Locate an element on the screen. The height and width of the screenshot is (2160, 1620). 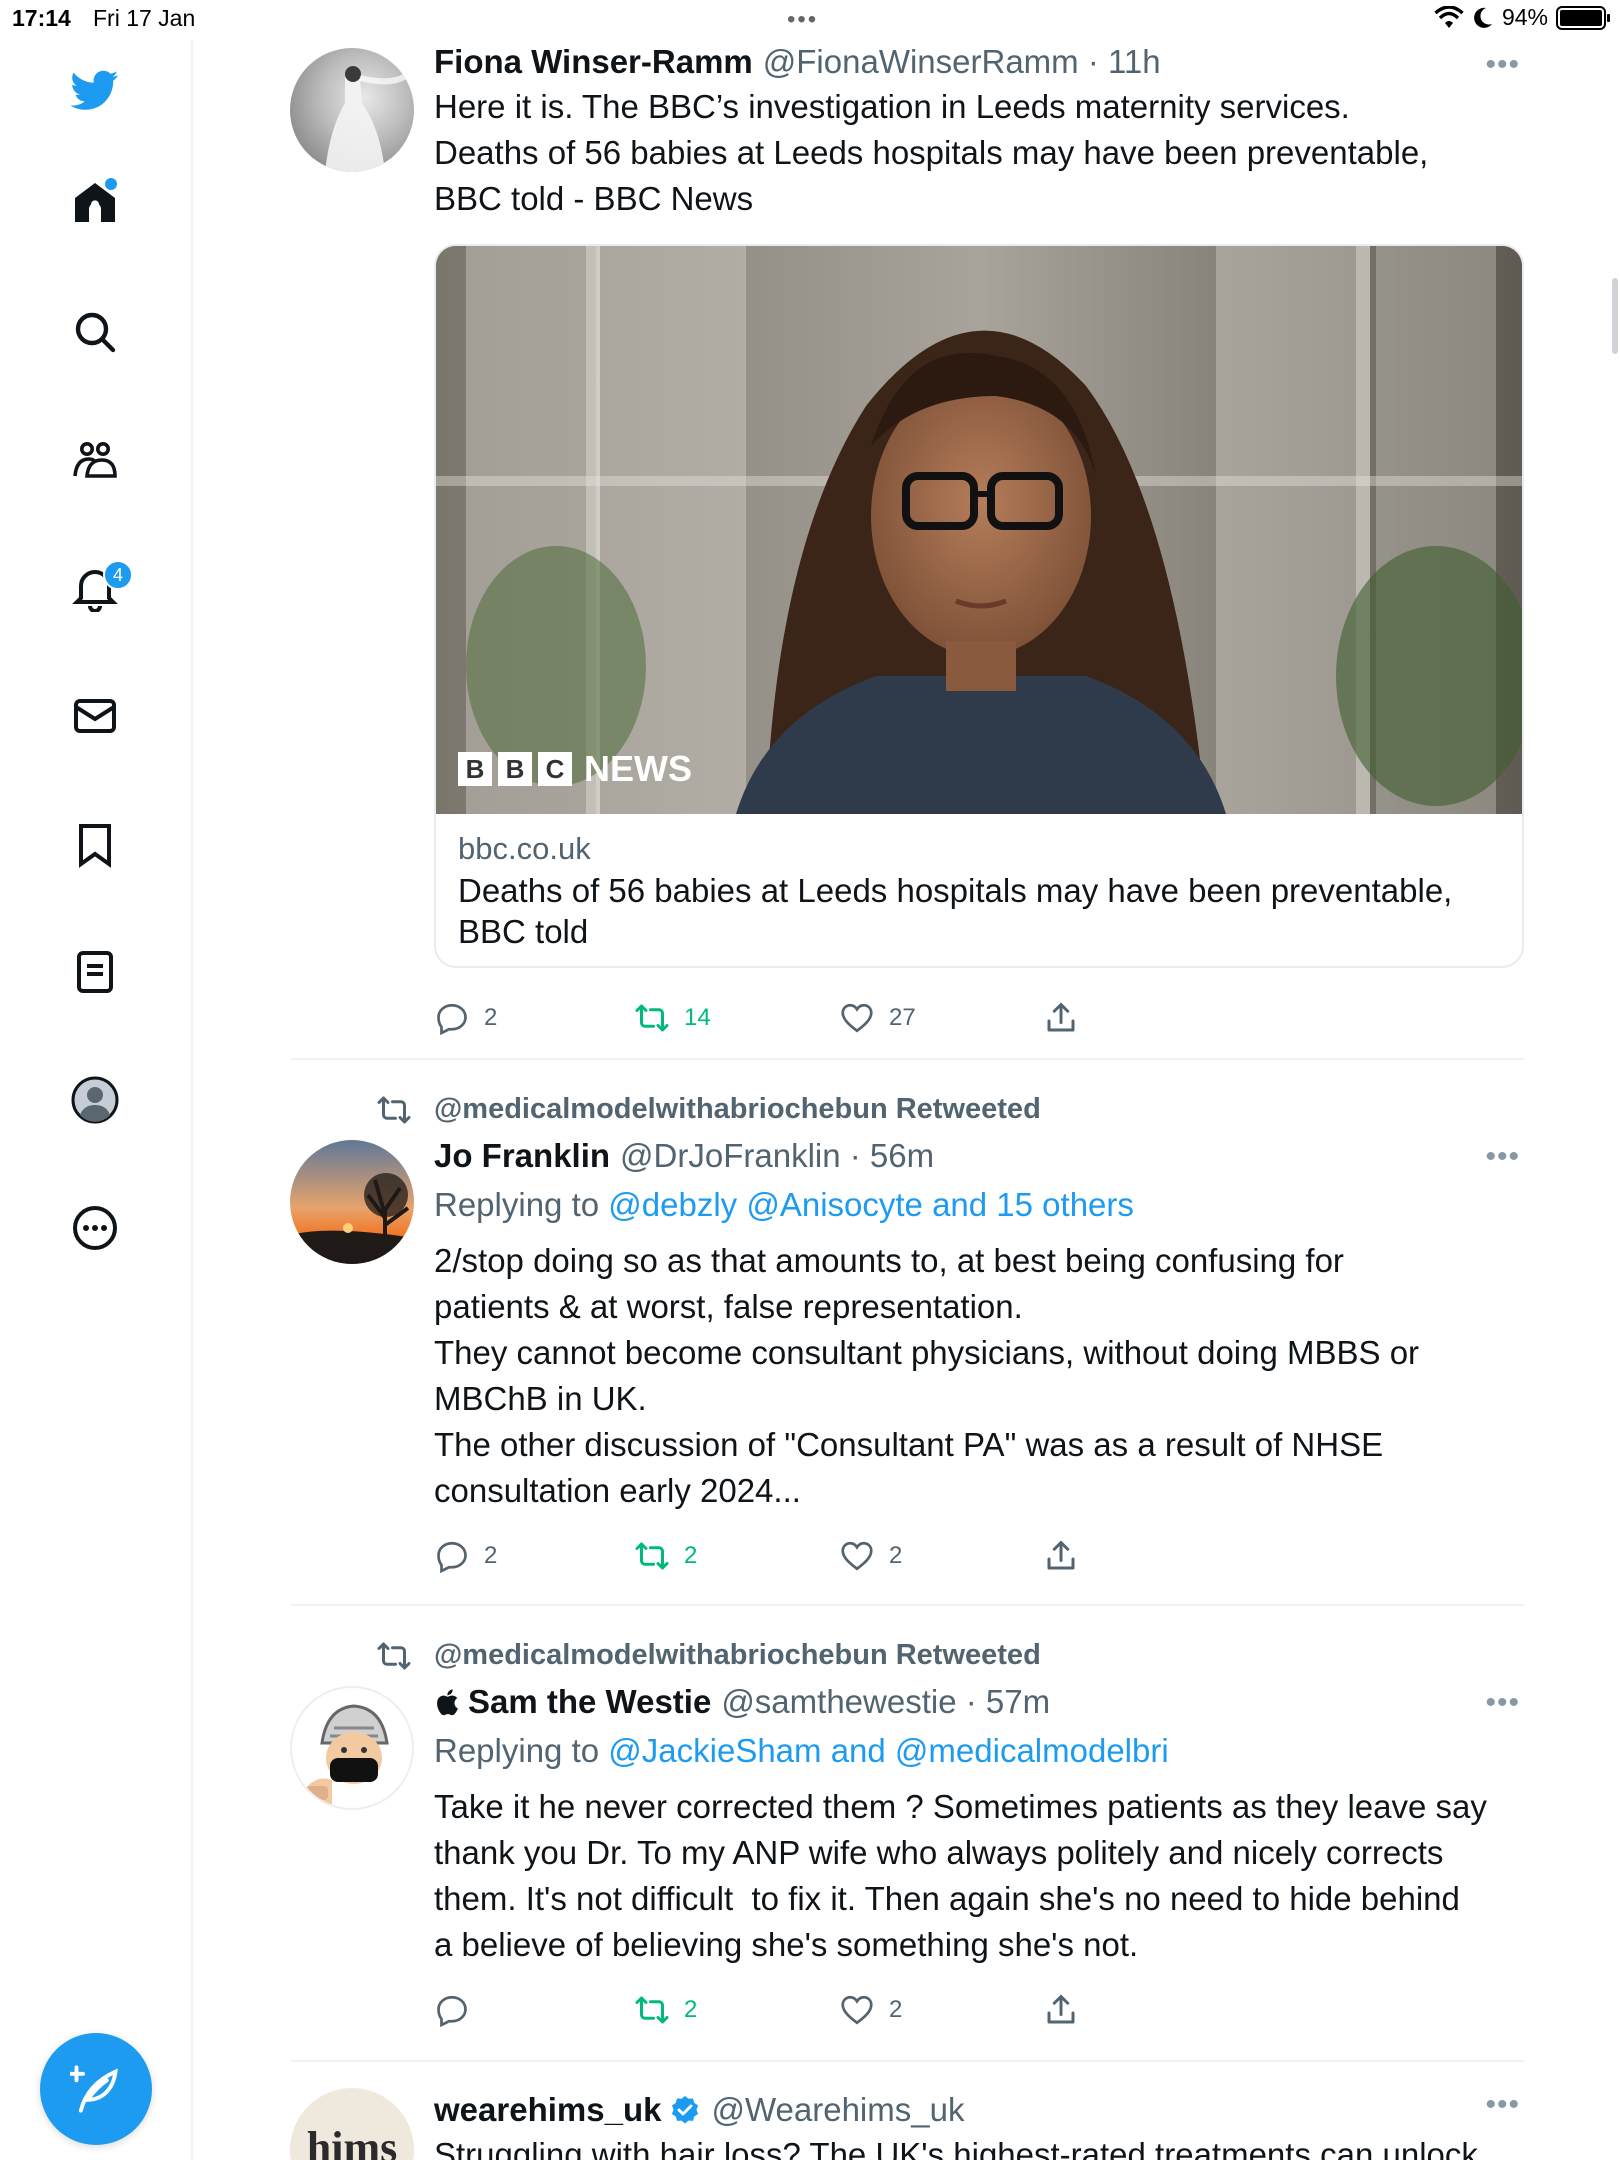
bookmarks-icon is located at coordinates (95, 844).